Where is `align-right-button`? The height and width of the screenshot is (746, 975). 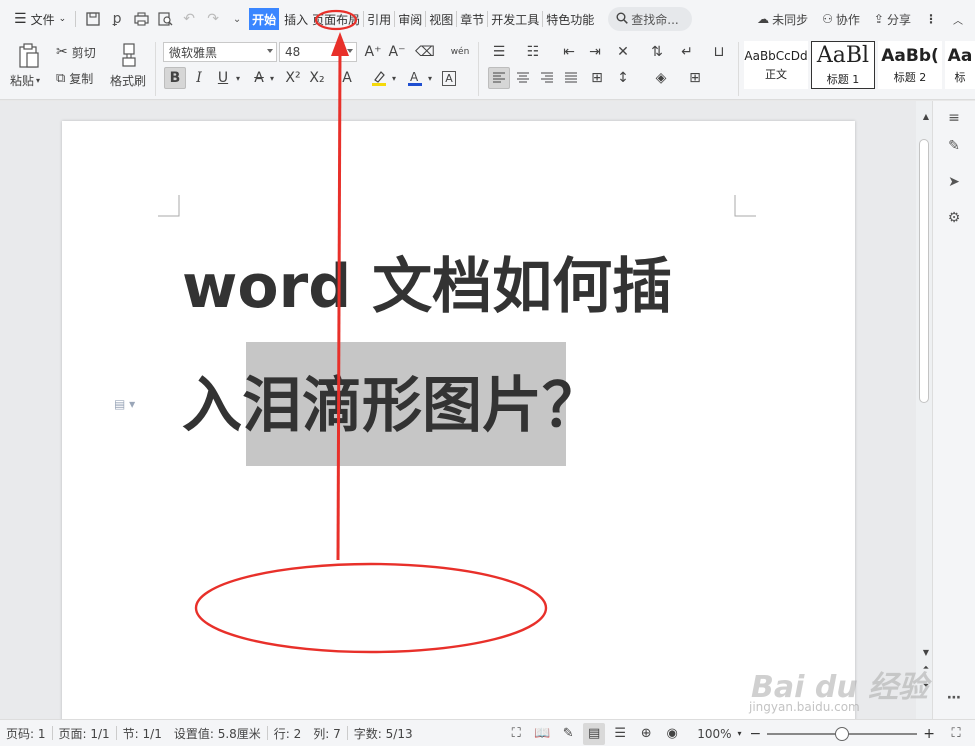 align-right-button is located at coordinates (547, 78).